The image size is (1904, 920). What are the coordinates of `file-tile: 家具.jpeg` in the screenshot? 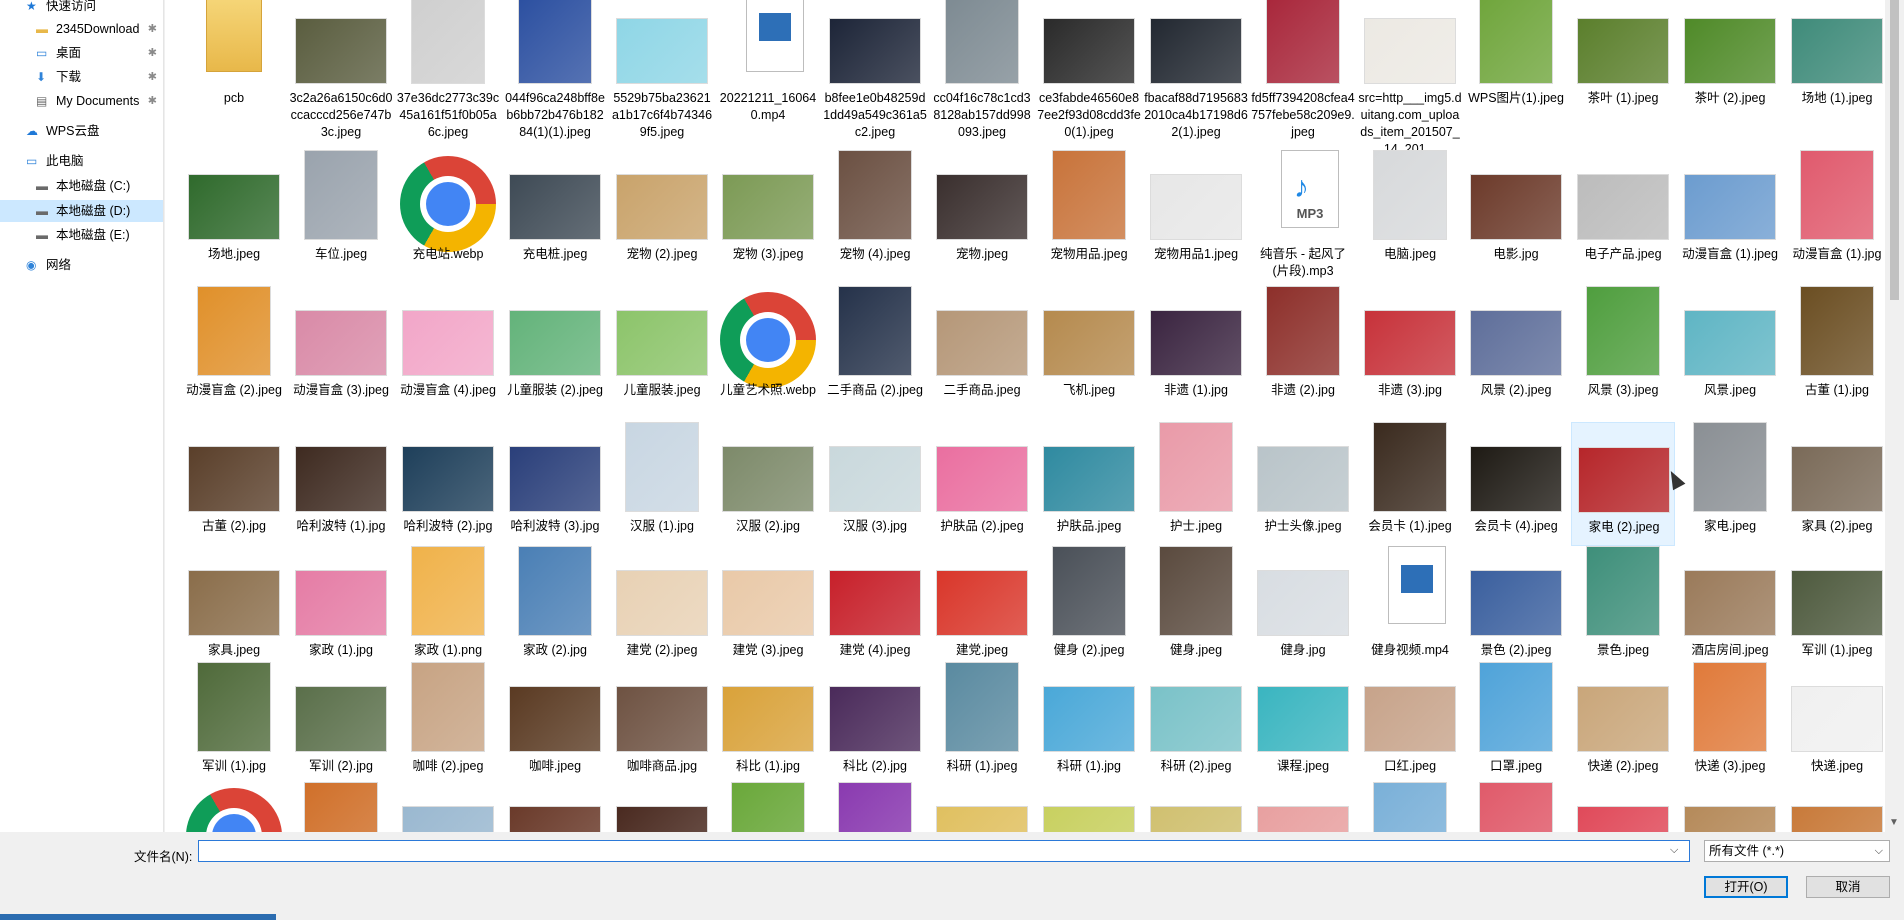 It's located at (234, 608).